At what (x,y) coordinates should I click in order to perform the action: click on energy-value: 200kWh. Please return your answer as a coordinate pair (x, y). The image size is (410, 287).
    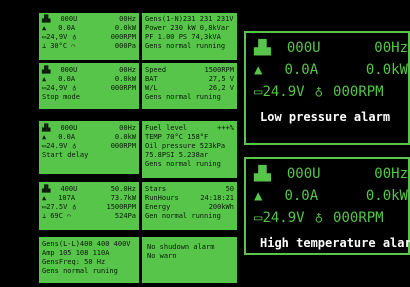
    Looking at the image, I should click on (221, 207).